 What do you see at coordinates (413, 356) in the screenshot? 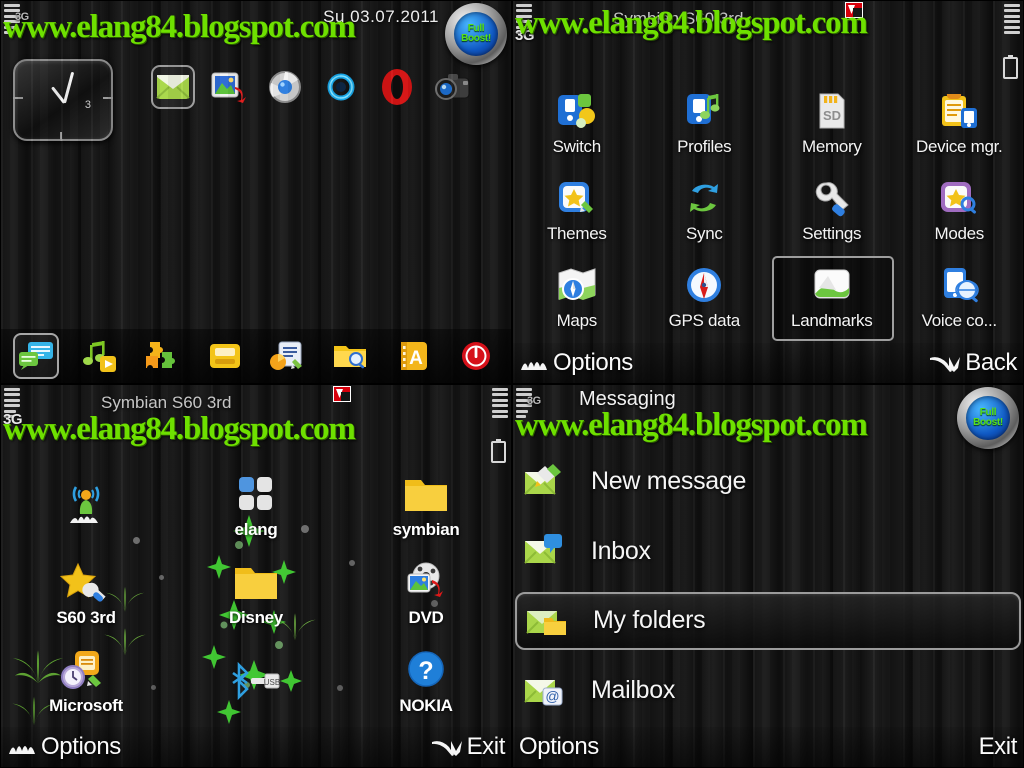
I see `dock-notes: A` at bounding box center [413, 356].